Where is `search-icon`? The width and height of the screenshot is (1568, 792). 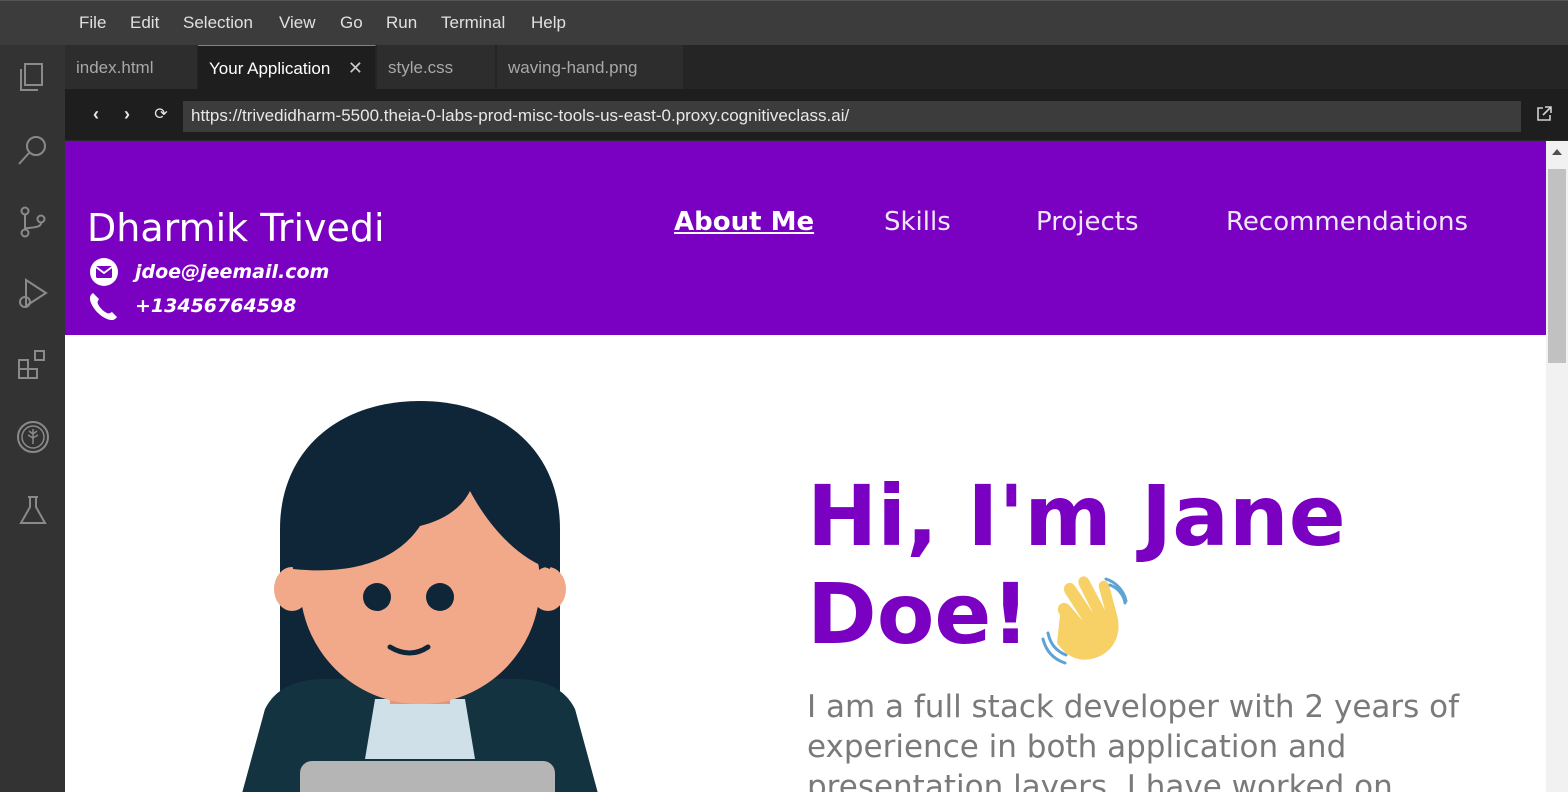 search-icon is located at coordinates (33, 150).